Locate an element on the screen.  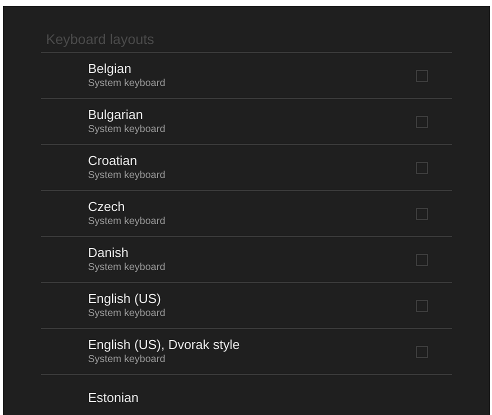
layout-row: Danish System keyboard is located at coordinates (246, 260).